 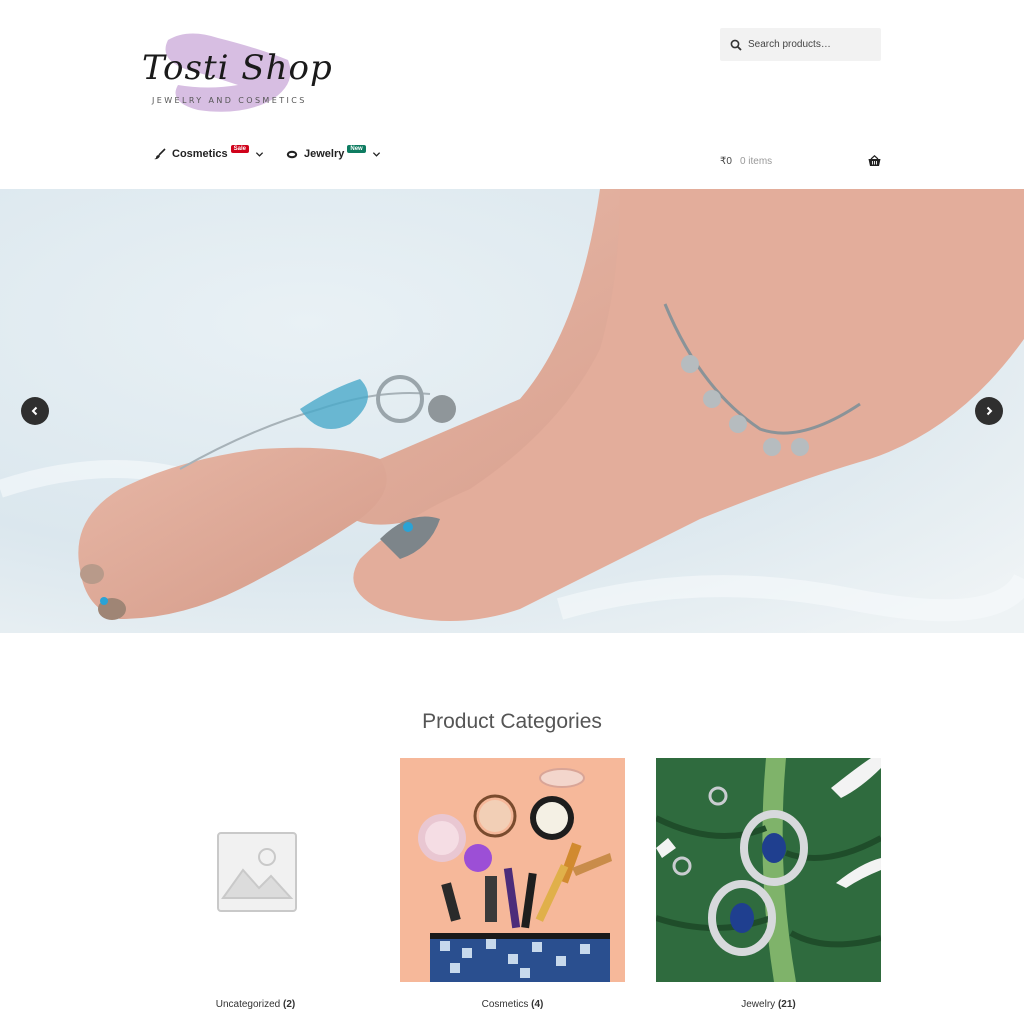 What do you see at coordinates (758, 1004) in the screenshot?
I see `category-name: Jewelry` at bounding box center [758, 1004].